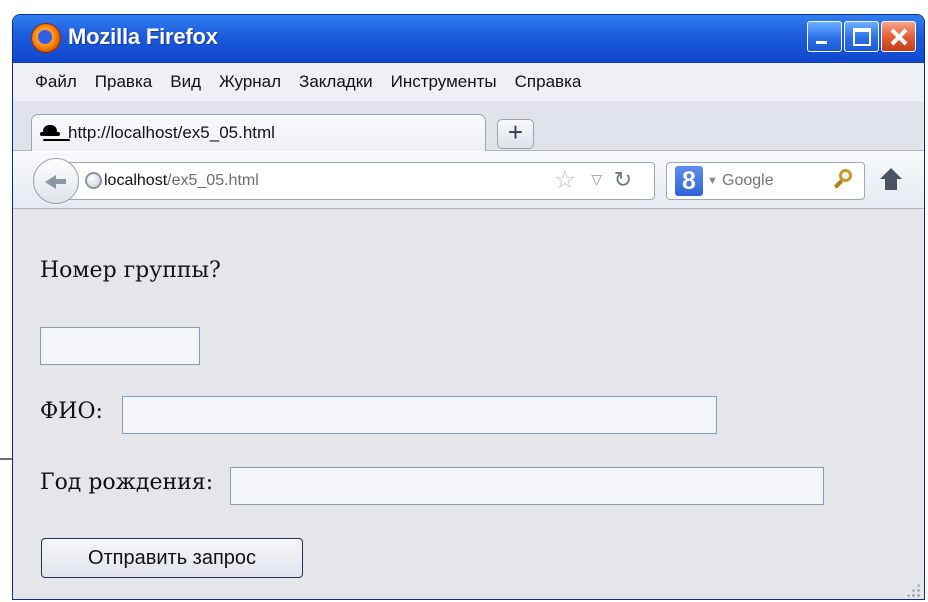 This screenshot has height=602, width=928. What do you see at coordinates (56, 181) in the screenshot?
I see `back-button` at bounding box center [56, 181].